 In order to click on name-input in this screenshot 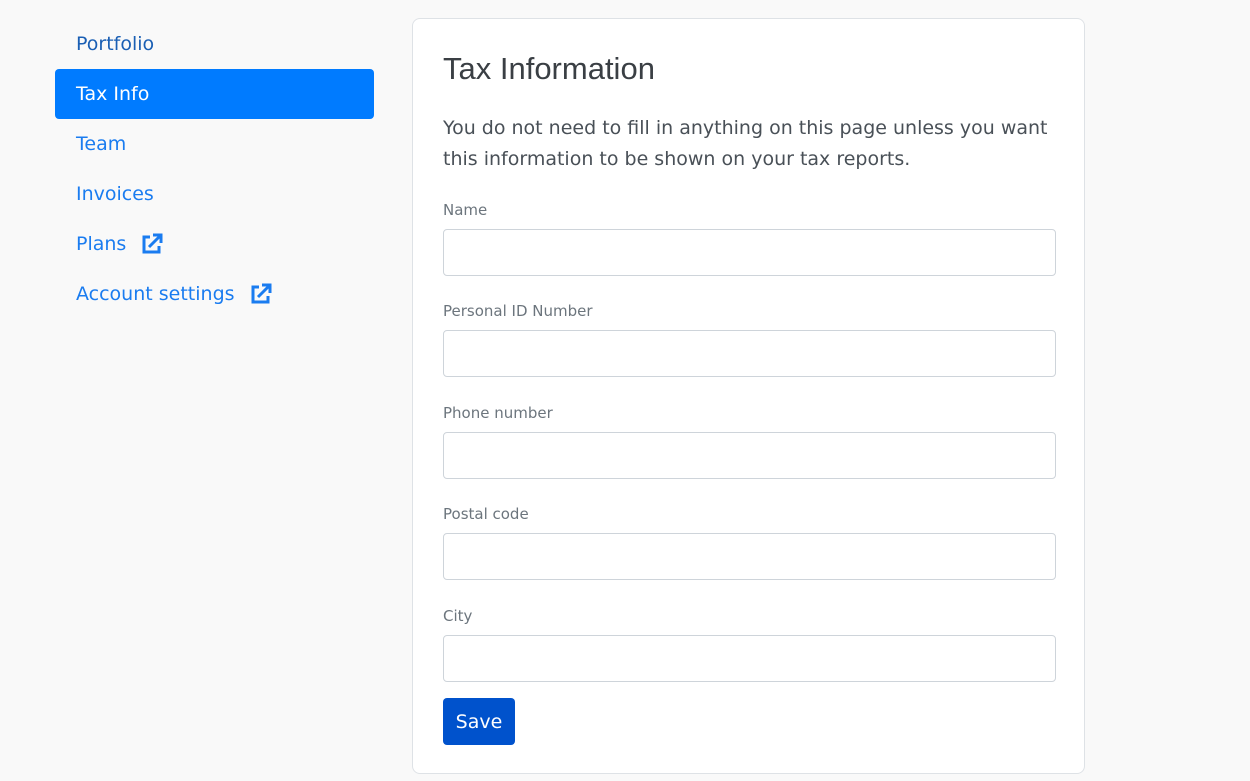, I will do `click(749, 252)`.